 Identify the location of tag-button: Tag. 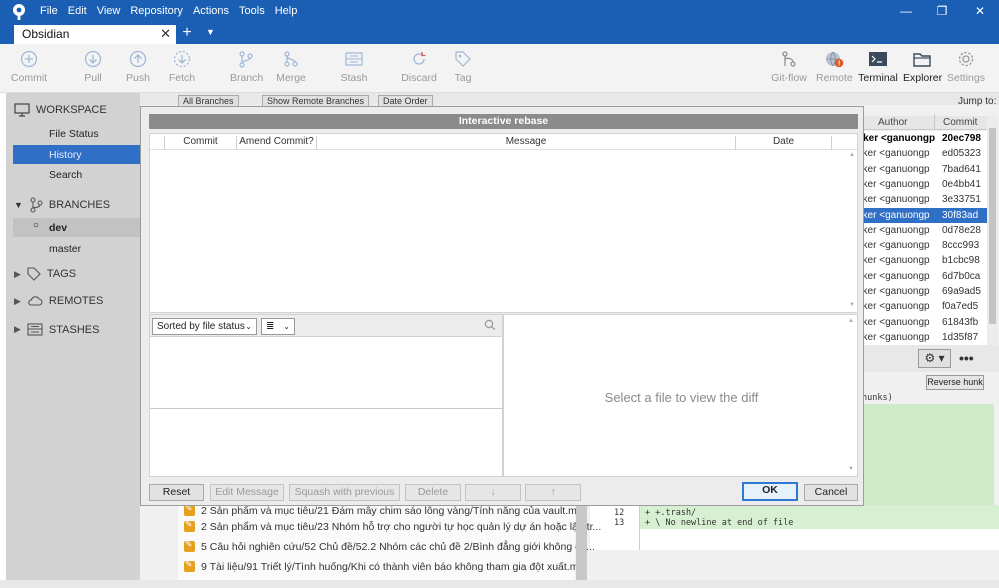
(463, 67).